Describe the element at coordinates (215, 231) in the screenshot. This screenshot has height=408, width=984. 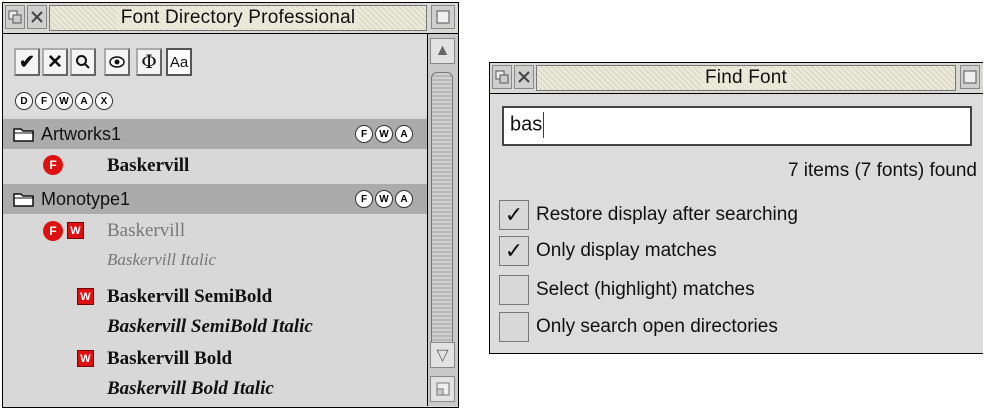
I see `font-row: F W Baskervill` at that location.